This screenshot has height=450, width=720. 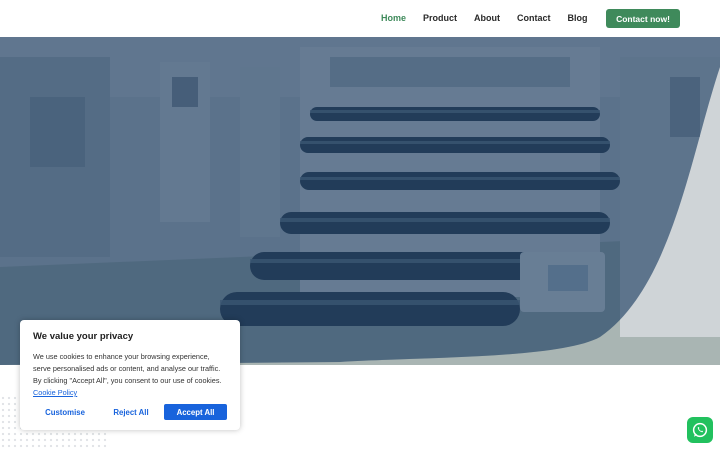 What do you see at coordinates (65, 412) in the screenshot?
I see `customise-button: Customise` at bounding box center [65, 412].